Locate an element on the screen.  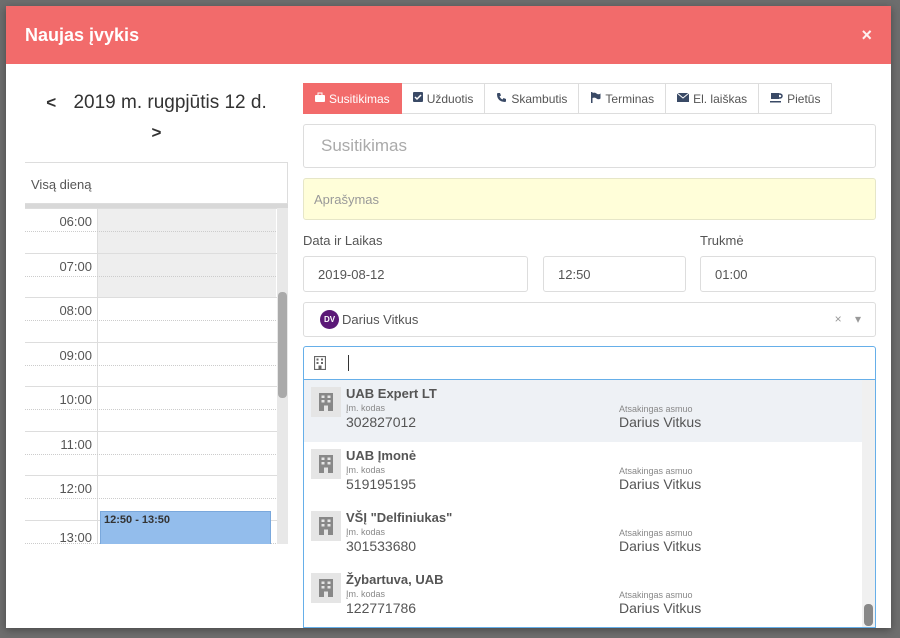
datetime-labels: Data ir Laikas Trukmė is located at coordinates (589, 242).